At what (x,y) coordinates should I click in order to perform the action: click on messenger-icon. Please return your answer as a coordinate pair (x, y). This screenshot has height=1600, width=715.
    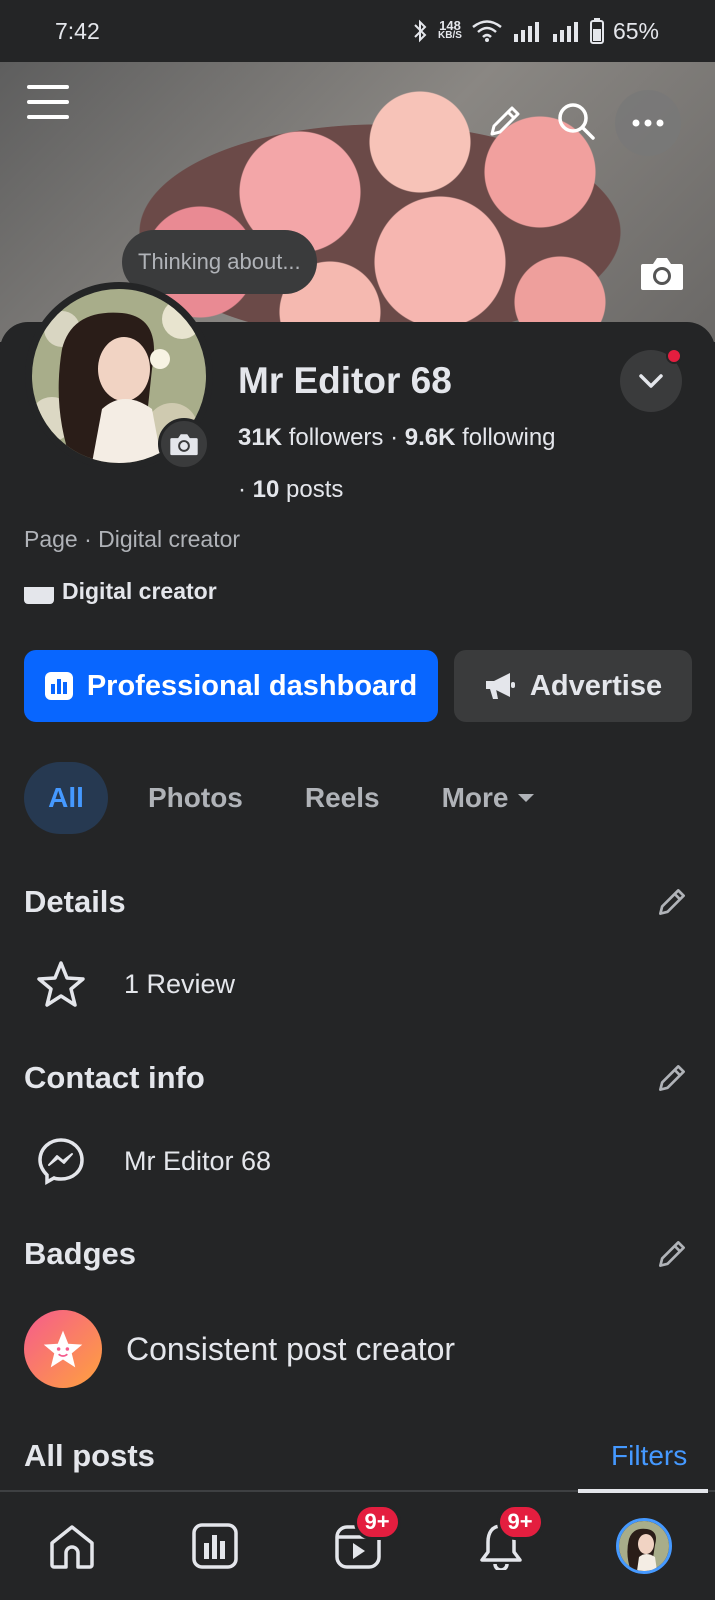
    Looking at the image, I should click on (61, 1162).